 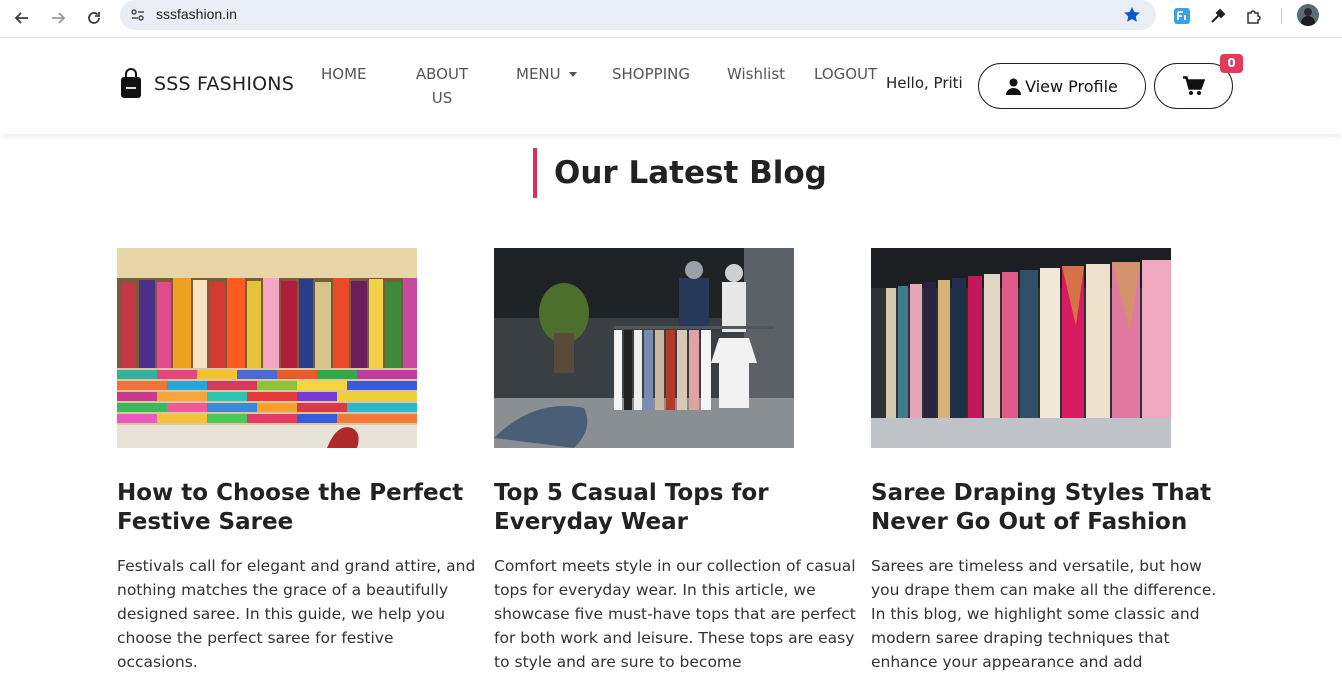 I want to click on clothing-store-image, so click(x=644, y=348).